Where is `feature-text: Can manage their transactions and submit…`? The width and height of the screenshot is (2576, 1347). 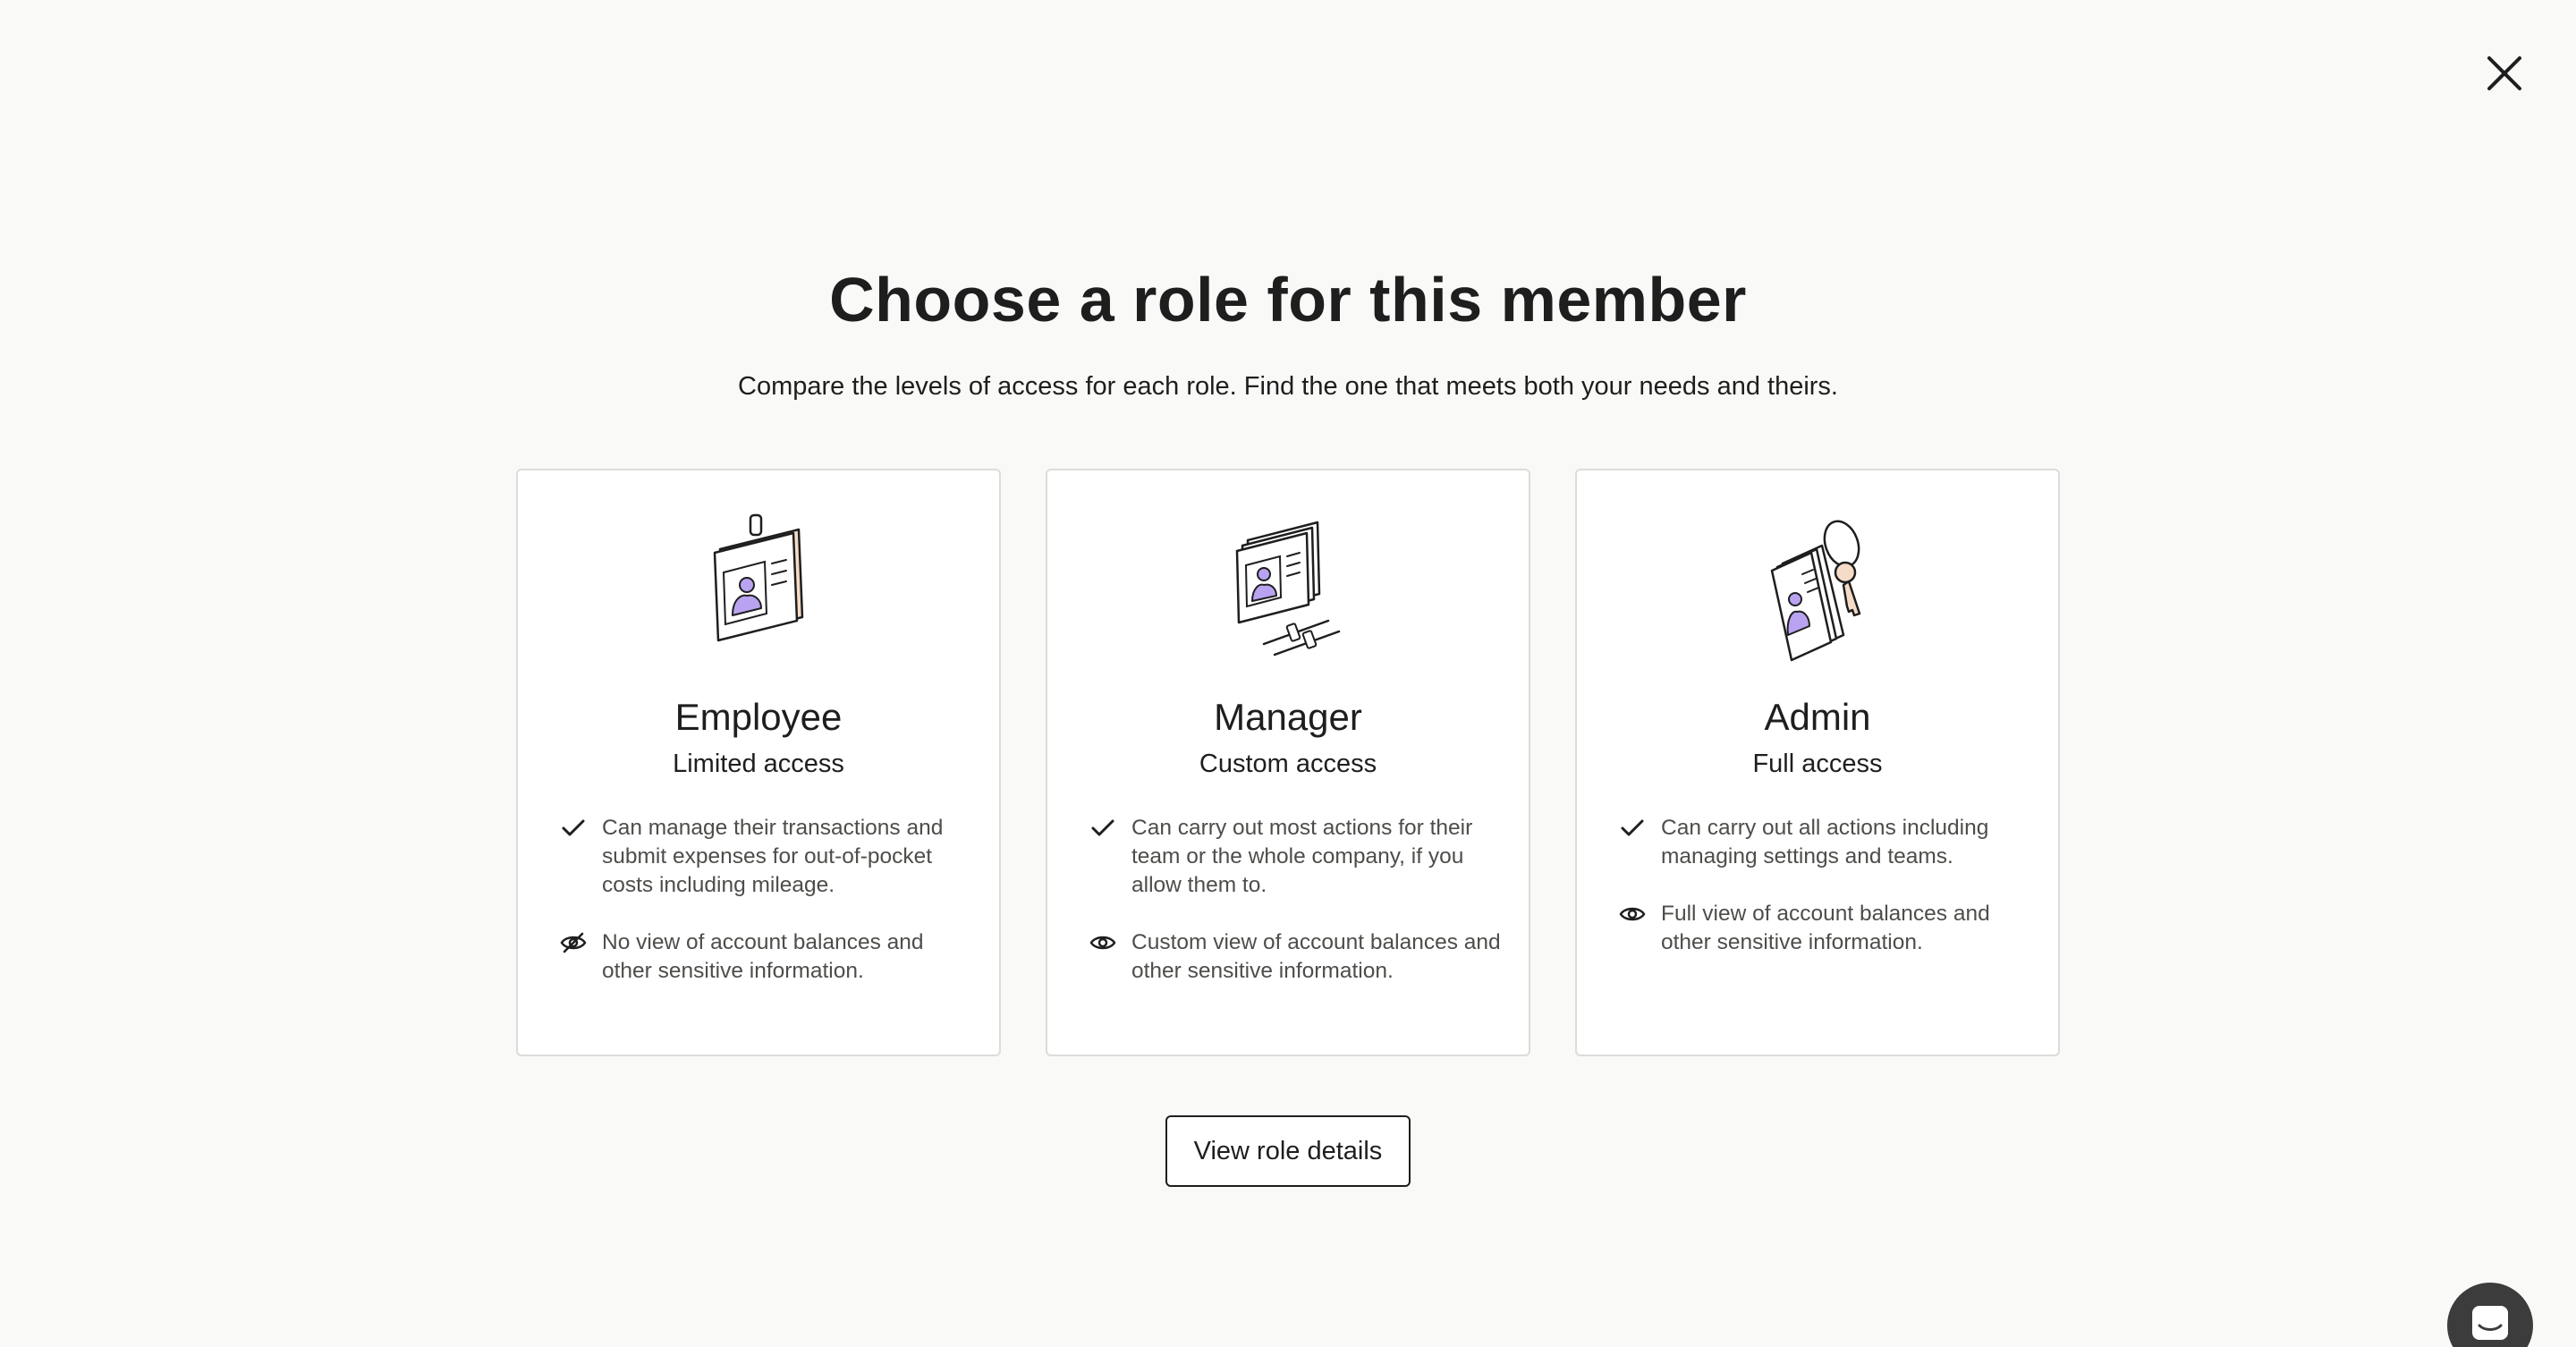
feature-text: Can manage their transactions and submit… is located at coordinates (773, 856).